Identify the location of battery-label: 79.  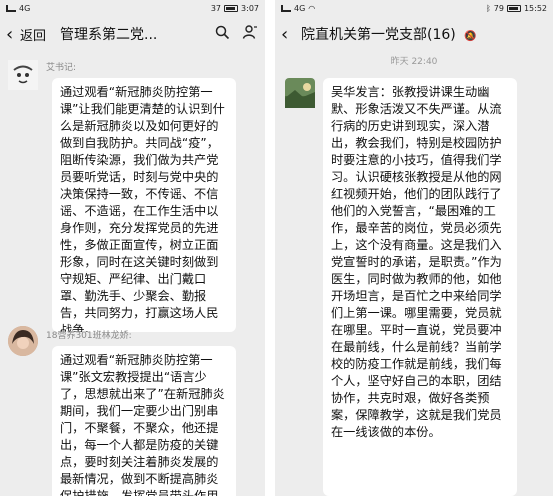
(498, 8).